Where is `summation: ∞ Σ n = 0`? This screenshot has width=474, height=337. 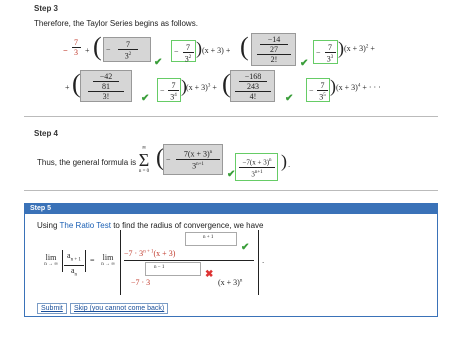 summation: ∞ Σ n = 0 is located at coordinates (144, 162).